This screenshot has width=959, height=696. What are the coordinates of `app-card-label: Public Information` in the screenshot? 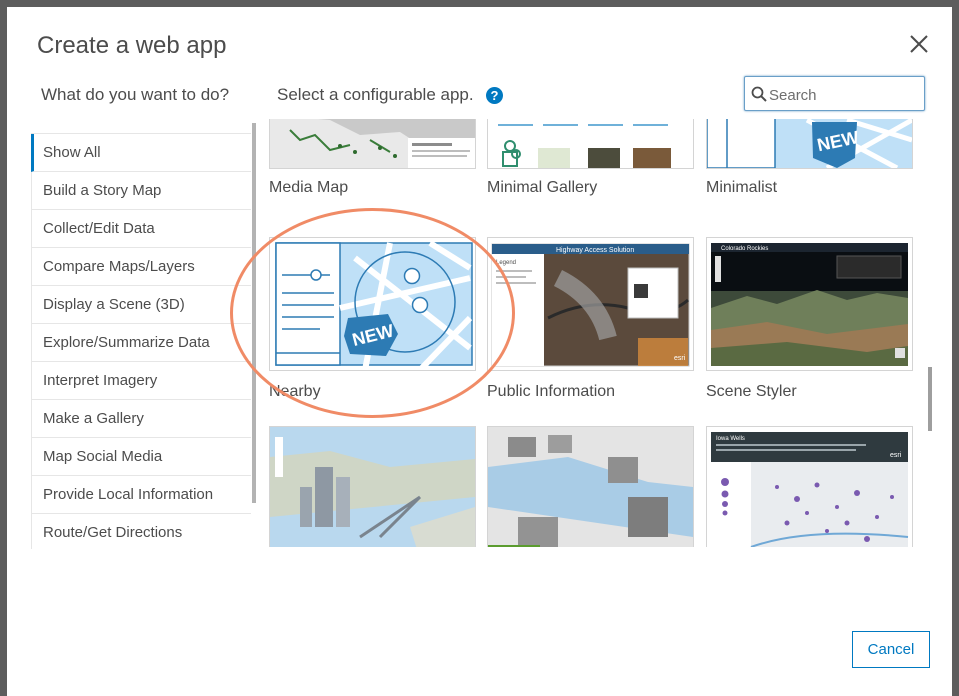 It's located at (551, 391).